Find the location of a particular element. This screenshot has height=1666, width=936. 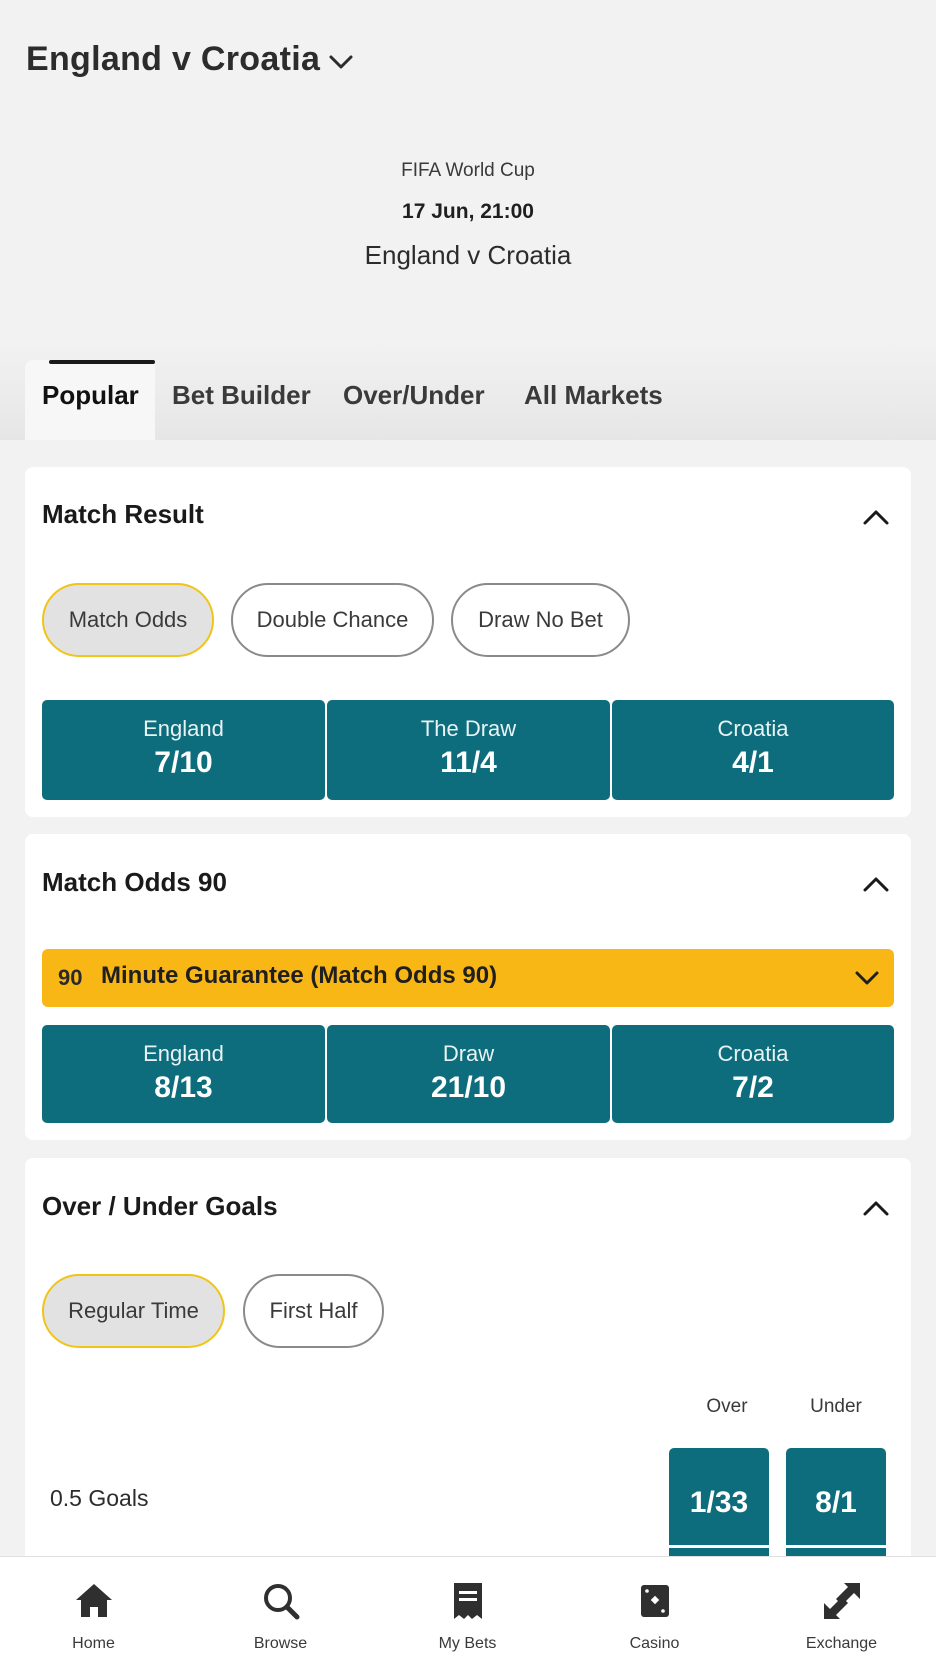

nav-label: Browse is located at coordinates (280, 1643).